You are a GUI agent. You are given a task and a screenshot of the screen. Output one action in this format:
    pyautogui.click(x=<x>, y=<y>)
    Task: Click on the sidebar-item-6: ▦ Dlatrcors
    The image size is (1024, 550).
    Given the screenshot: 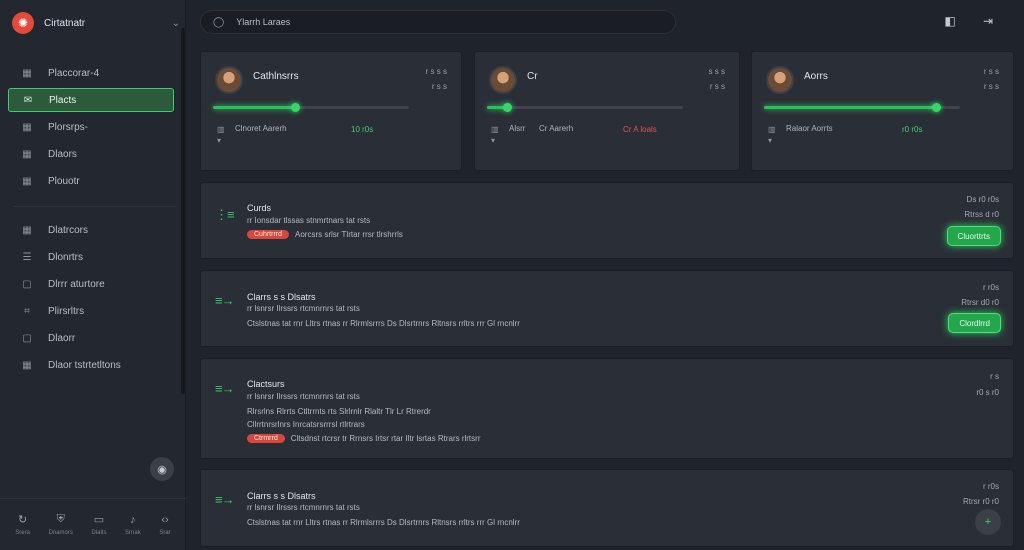 What is the action you would take?
    pyautogui.click(x=91, y=230)
    